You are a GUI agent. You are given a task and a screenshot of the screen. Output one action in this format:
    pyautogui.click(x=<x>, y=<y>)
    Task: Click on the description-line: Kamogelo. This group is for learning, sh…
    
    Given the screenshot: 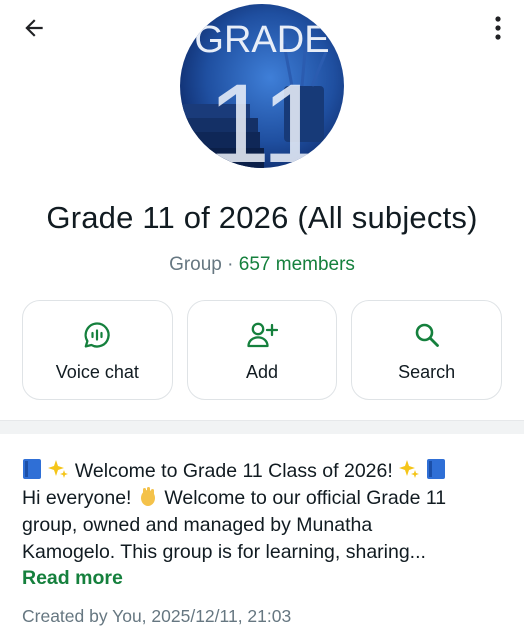 What is the action you would take?
    pyautogui.click(x=224, y=552)
    